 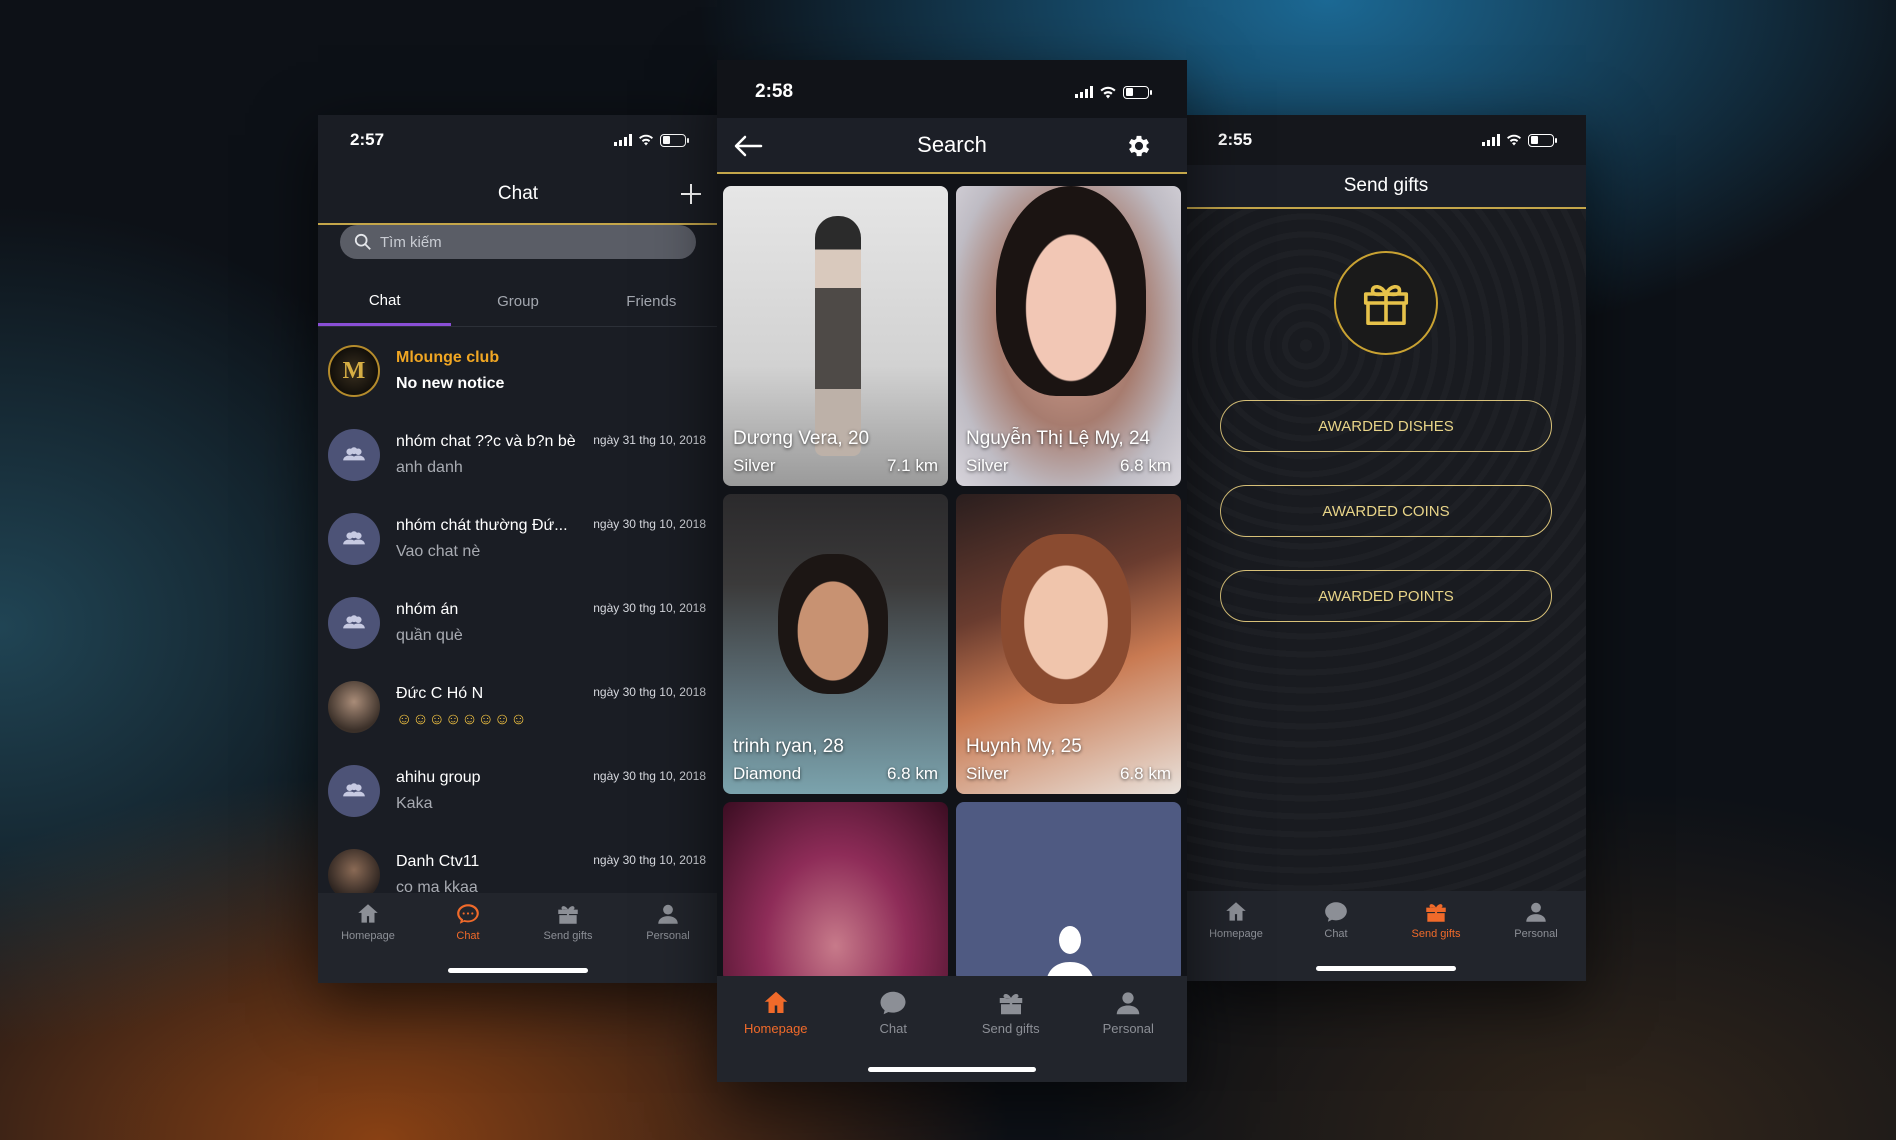 I want to click on list-item: Đức C Hó N ☺☺☺☺☺☺☺☺ ngày 30 thg 10, 2018, so click(x=518, y=707).